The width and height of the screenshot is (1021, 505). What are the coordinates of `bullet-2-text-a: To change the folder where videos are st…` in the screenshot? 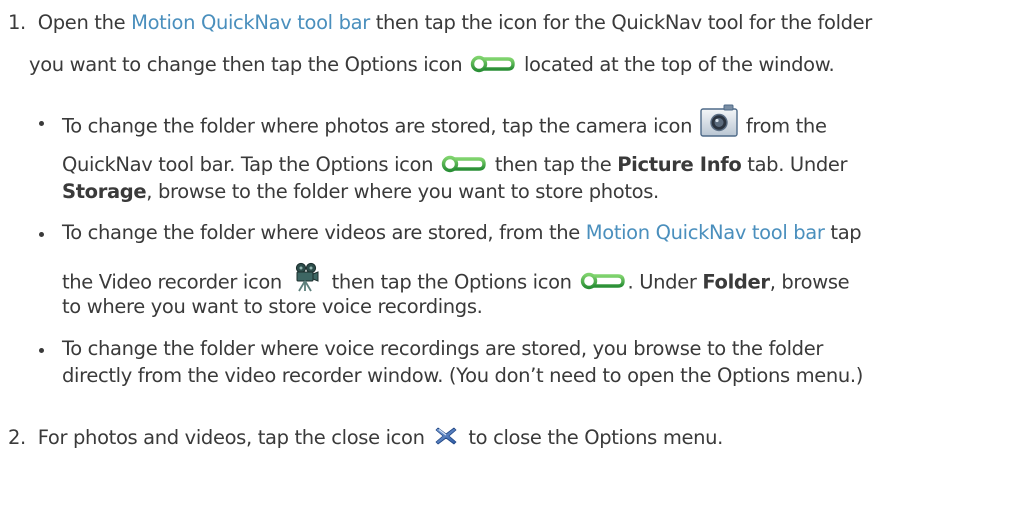 It's located at (324, 232).